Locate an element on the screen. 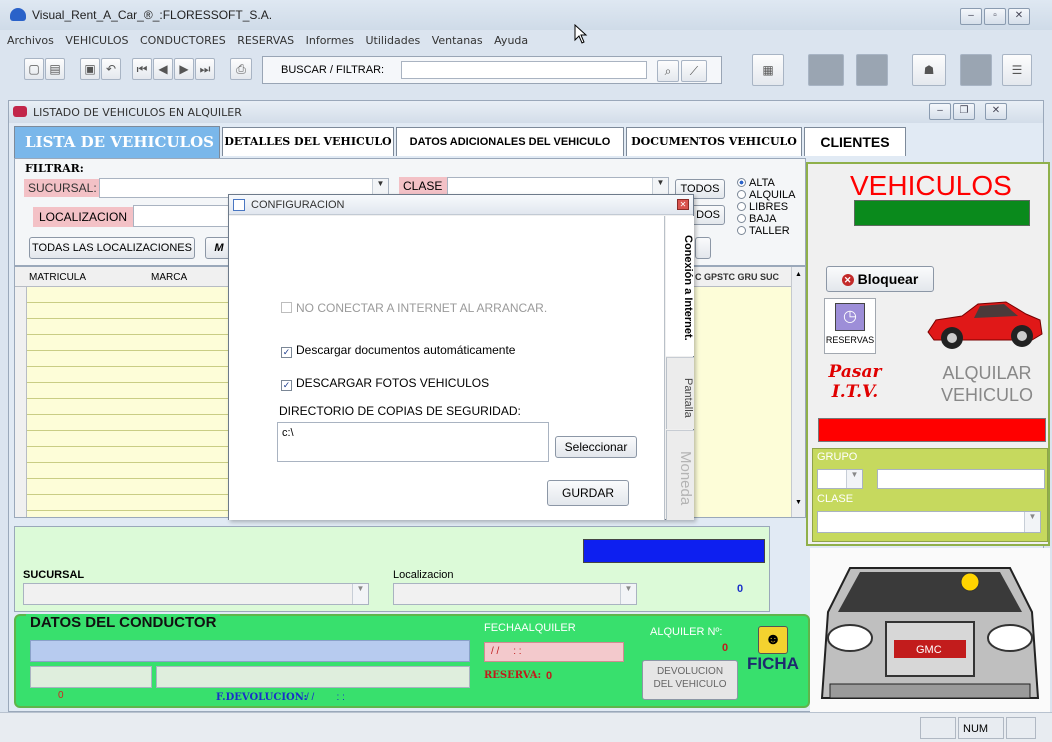 The width and height of the screenshot is (1052, 742). descargar-docs-checkbox: ✓ Descargar documentos automáticamente is located at coordinates (398, 350).